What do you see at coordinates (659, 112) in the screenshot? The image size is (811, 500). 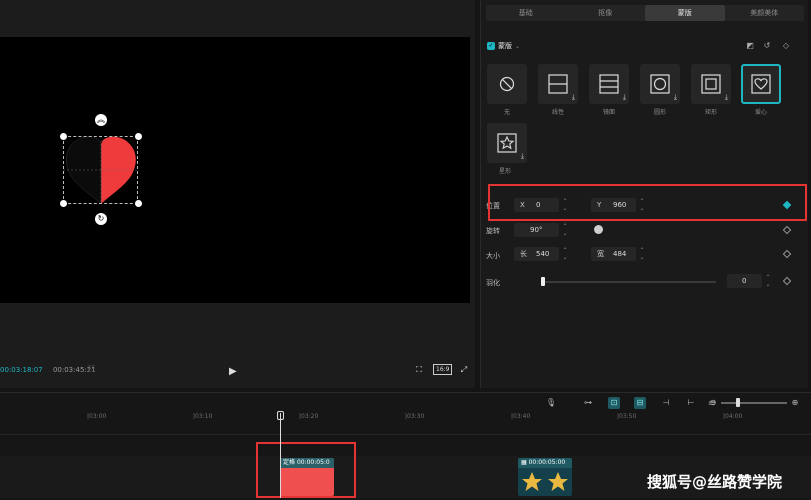 I see `mask-shape-label: 圆形` at bounding box center [659, 112].